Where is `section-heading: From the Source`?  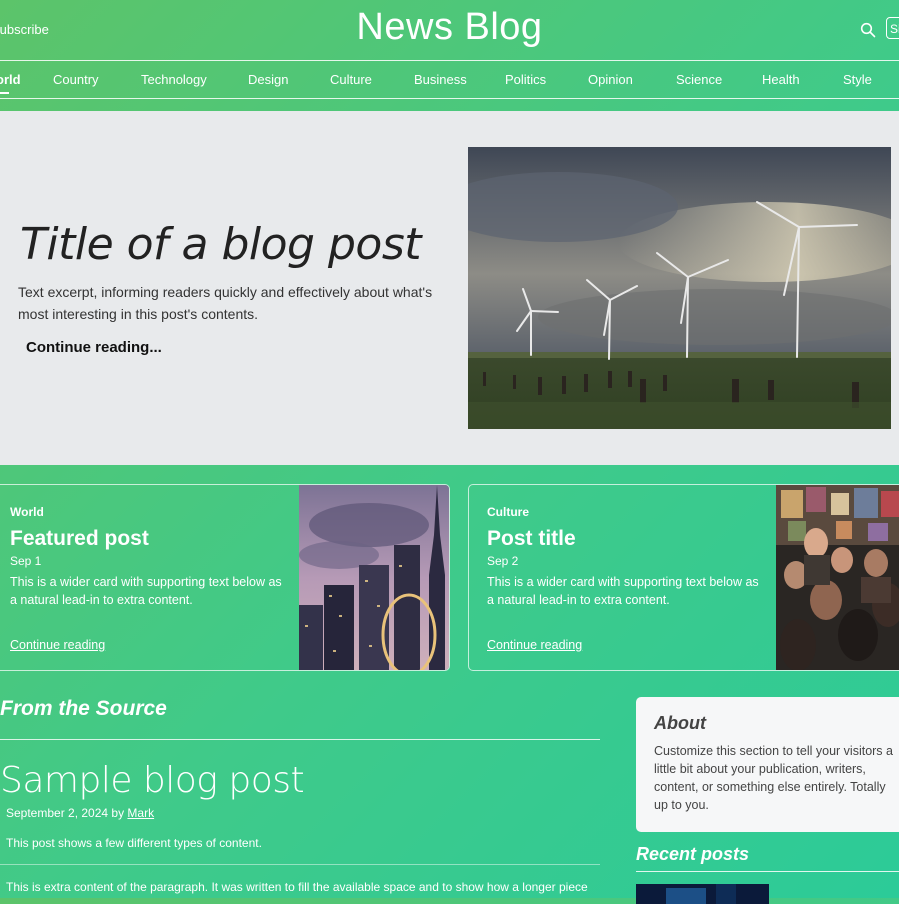 section-heading: From the Source is located at coordinates (83, 708).